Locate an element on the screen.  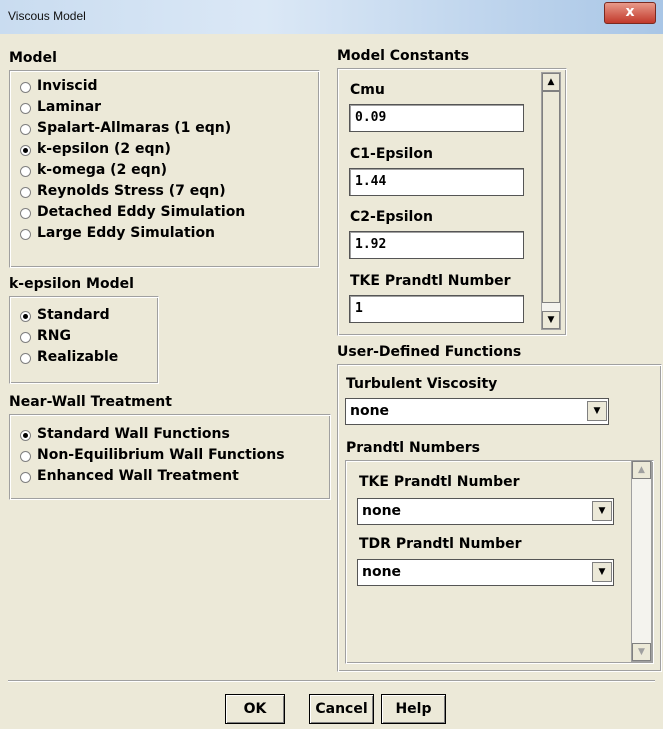
c2-epsilon-label: C2-Epsilon is located at coordinates (391, 217).